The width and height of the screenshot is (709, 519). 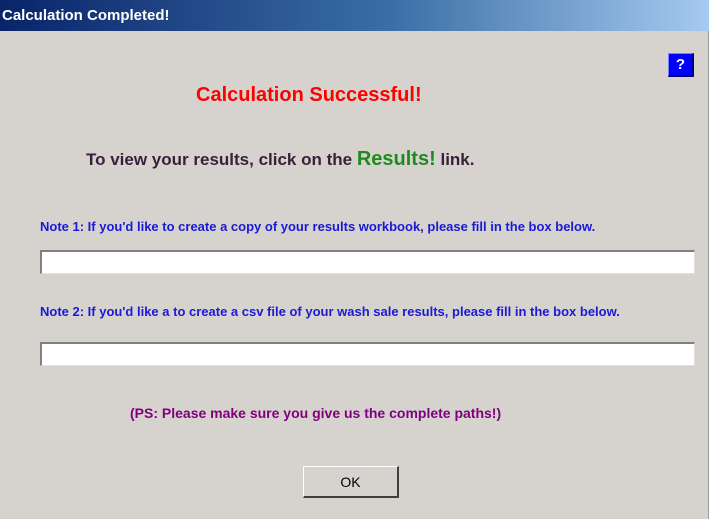 I want to click on ok-button: OK, so click(x=351, y=482).